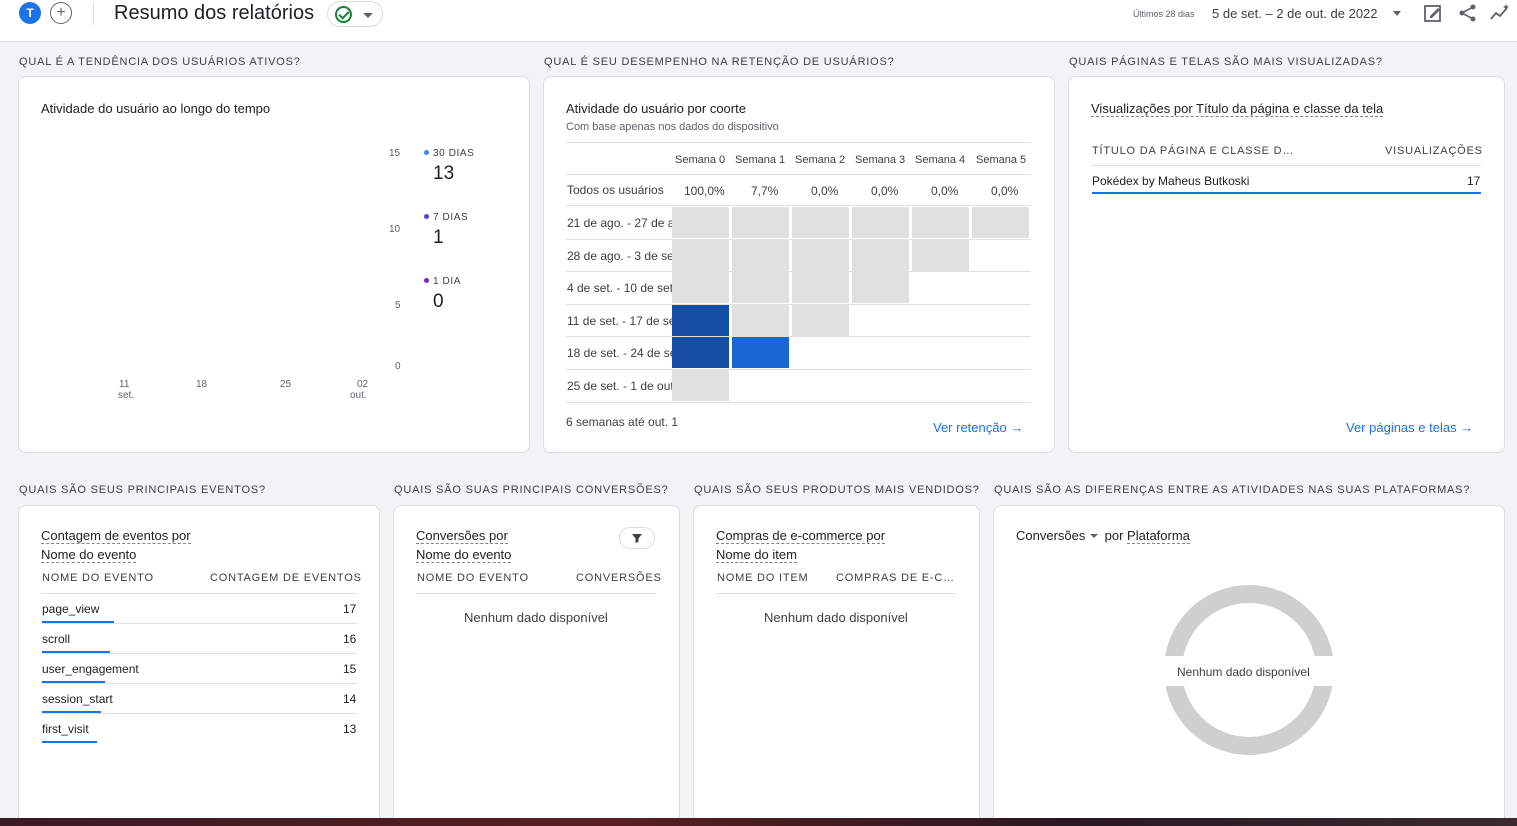  Describe the element at coordinates (398, 305) in the screenshot. I see `y-tick-label: 5` at that location.